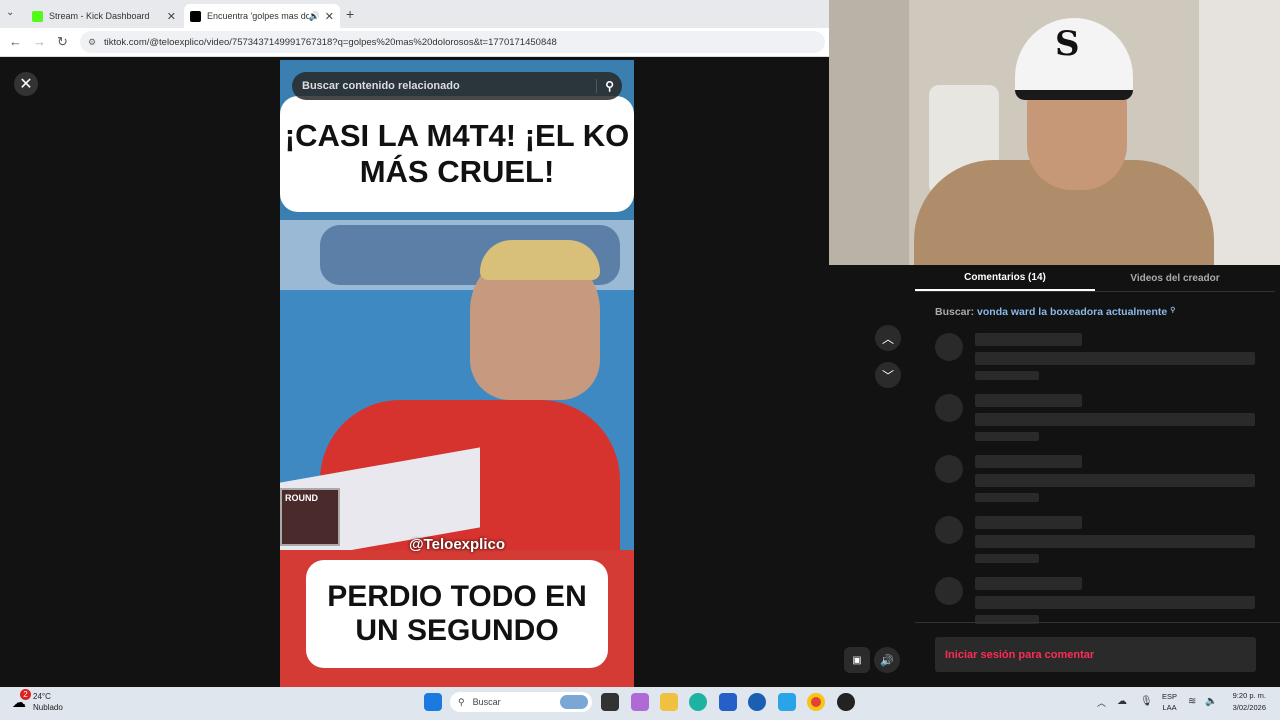 The height and width of the screenshot is (720, 1280). I want to click on copilot-icon, so click(640, 702).